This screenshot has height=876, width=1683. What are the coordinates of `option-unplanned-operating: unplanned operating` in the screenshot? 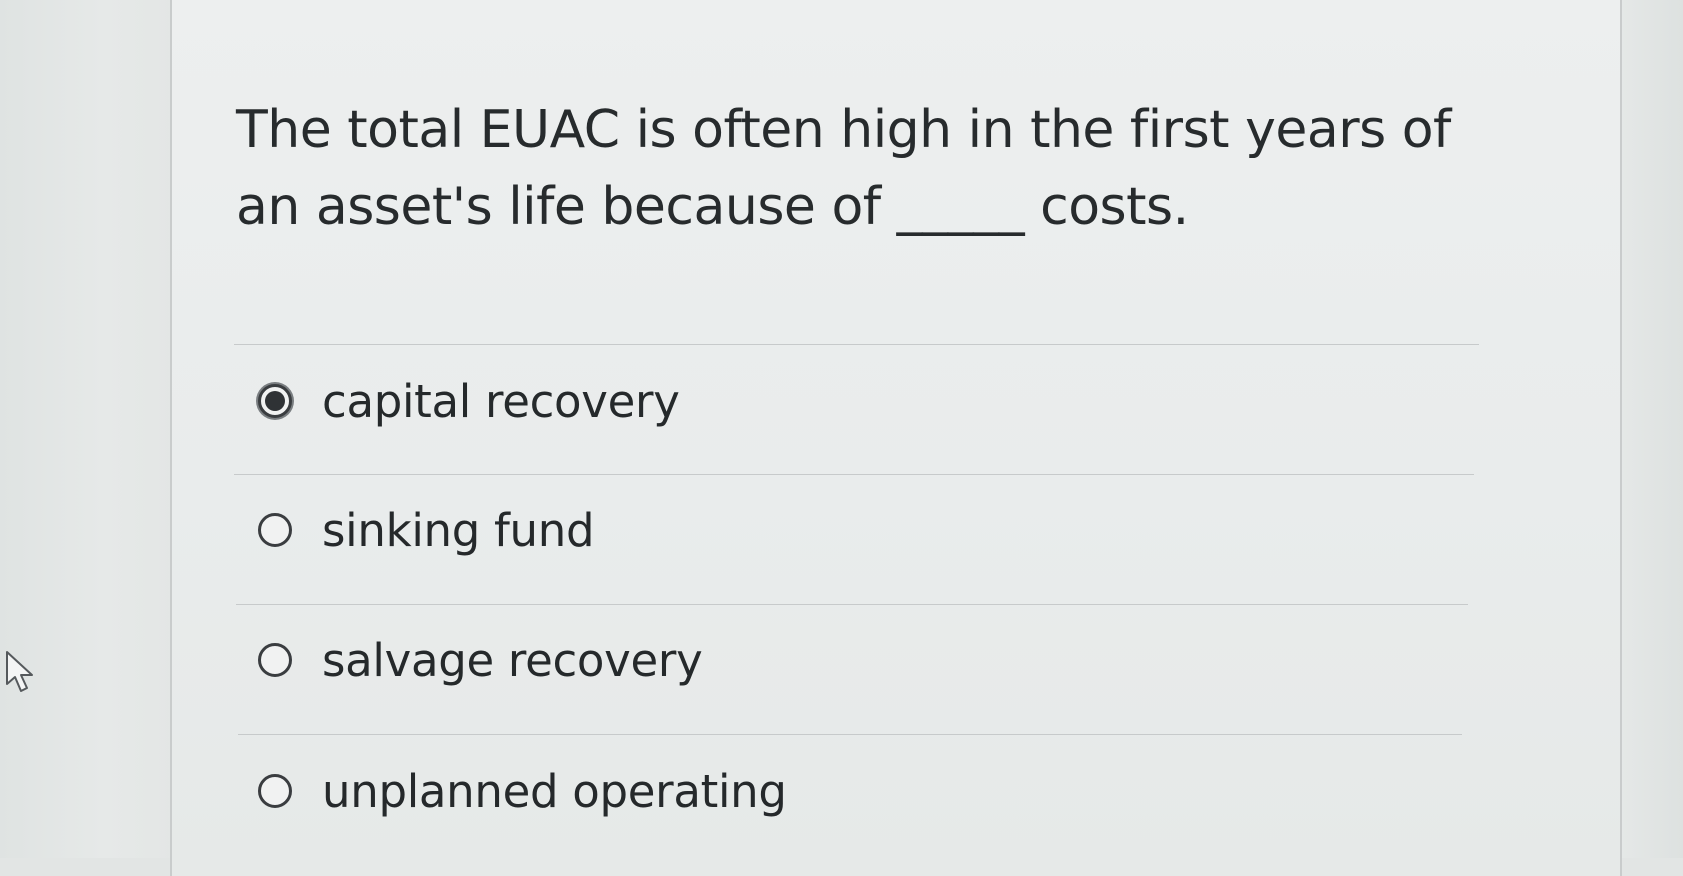 It's located at (833, 791).